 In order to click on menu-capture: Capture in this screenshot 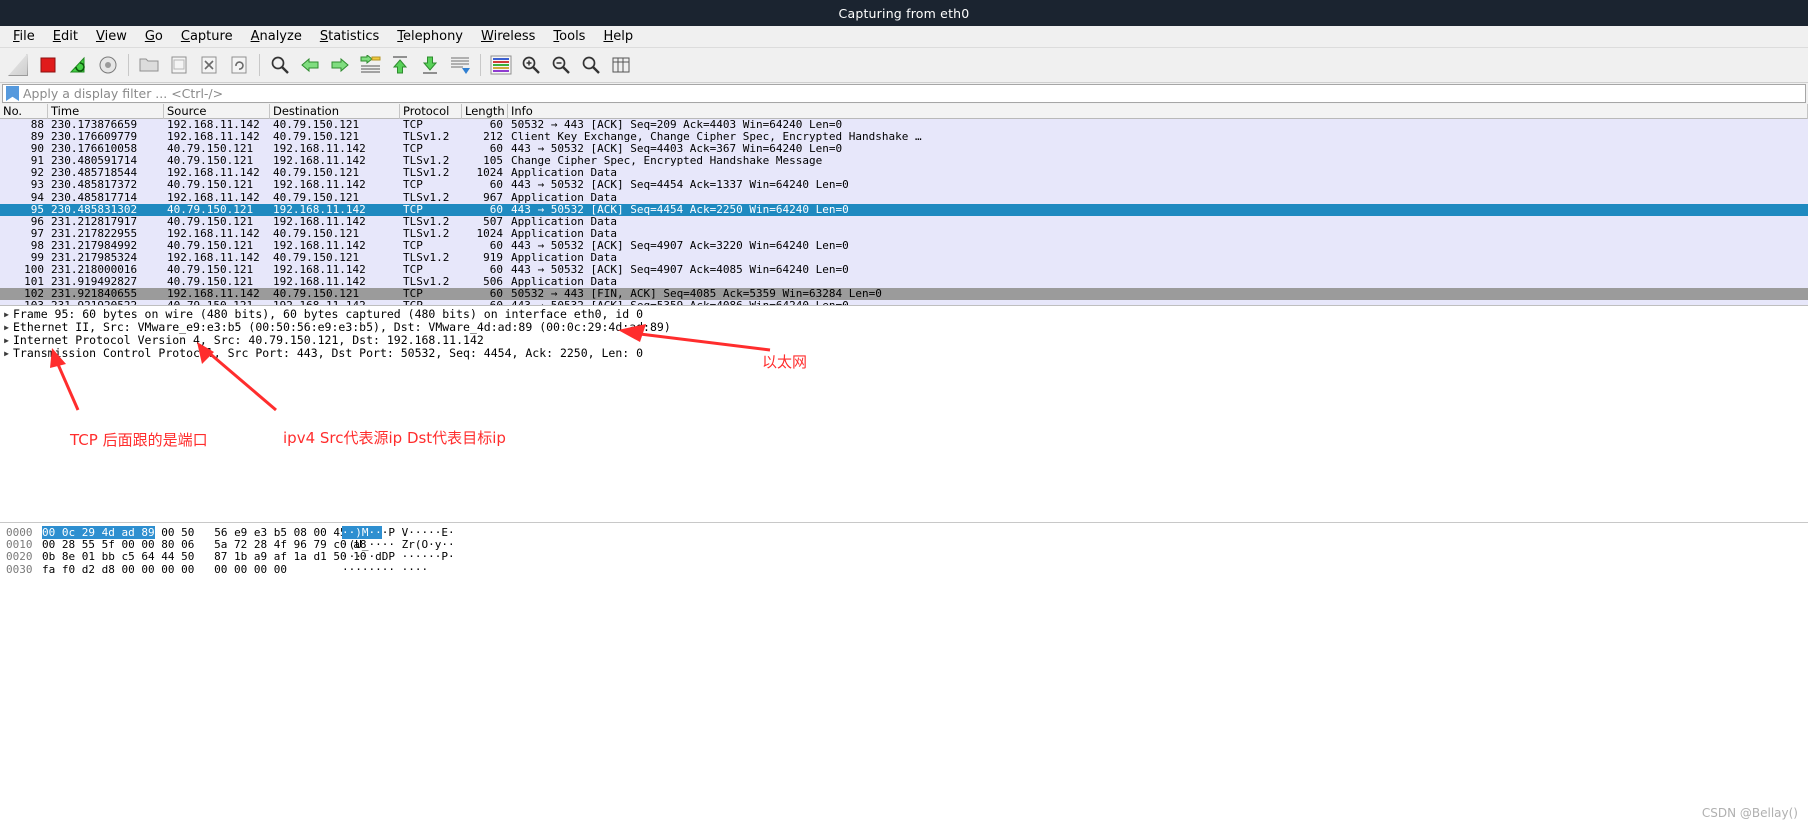, I will do `click(207, 36)`.